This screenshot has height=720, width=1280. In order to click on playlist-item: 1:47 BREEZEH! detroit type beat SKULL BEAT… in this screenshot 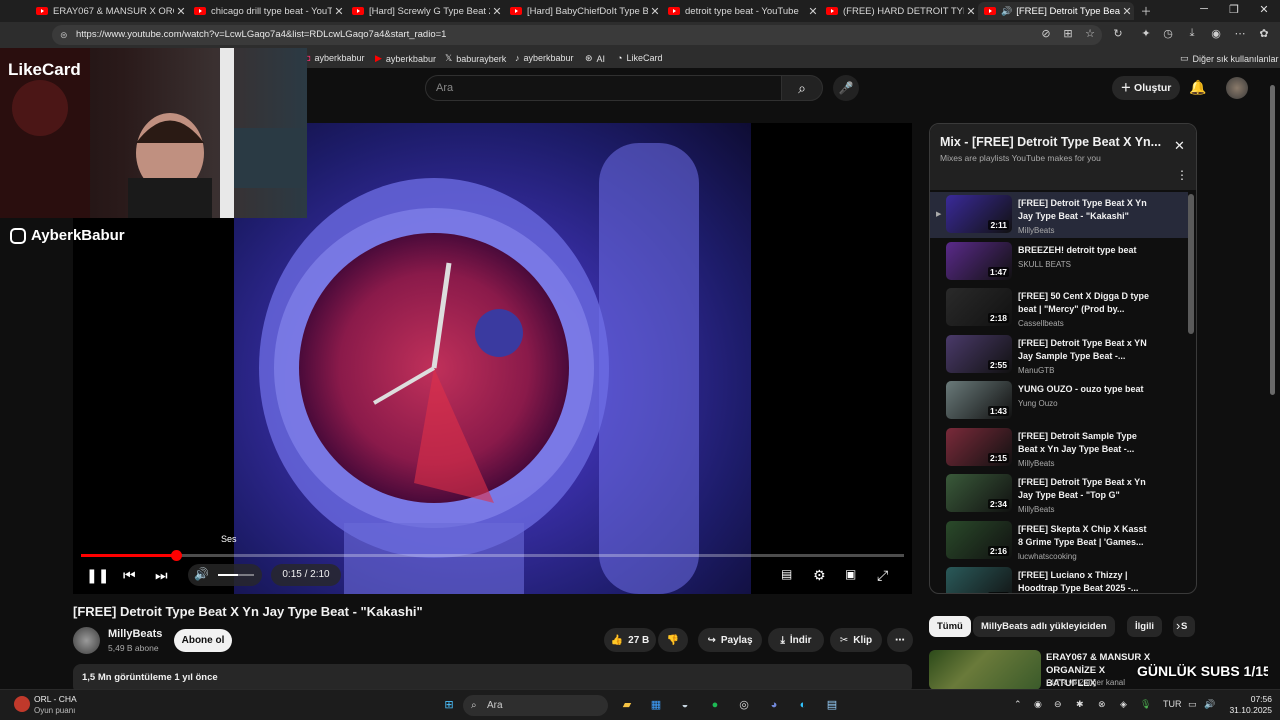, I will do `click(1059, 262)`.